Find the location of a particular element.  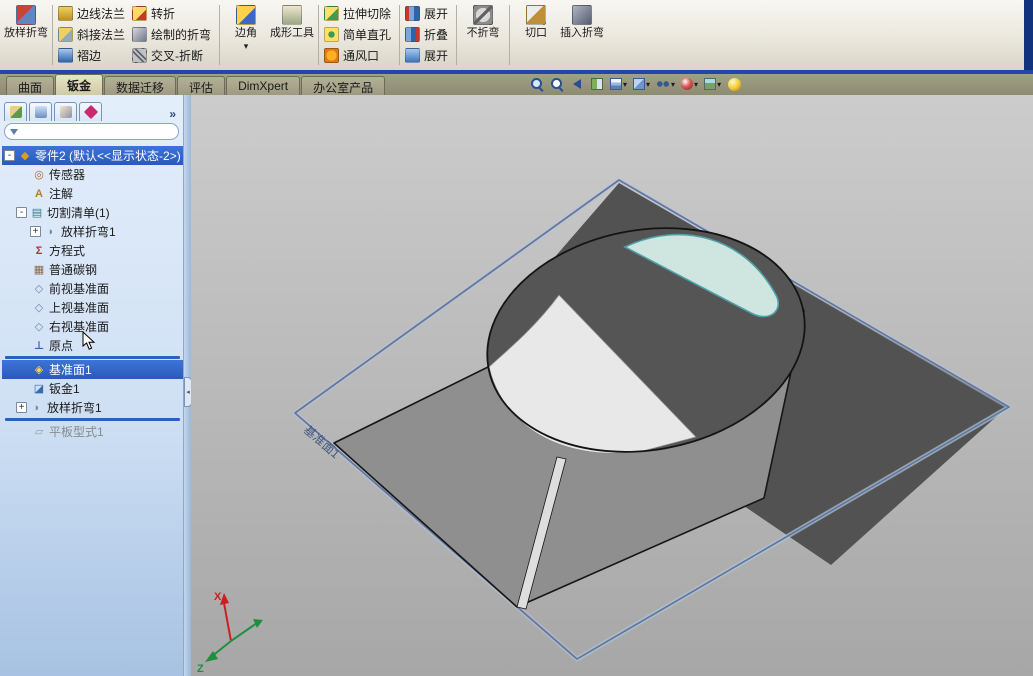

fold-icon is located at coordinates (413, 34).